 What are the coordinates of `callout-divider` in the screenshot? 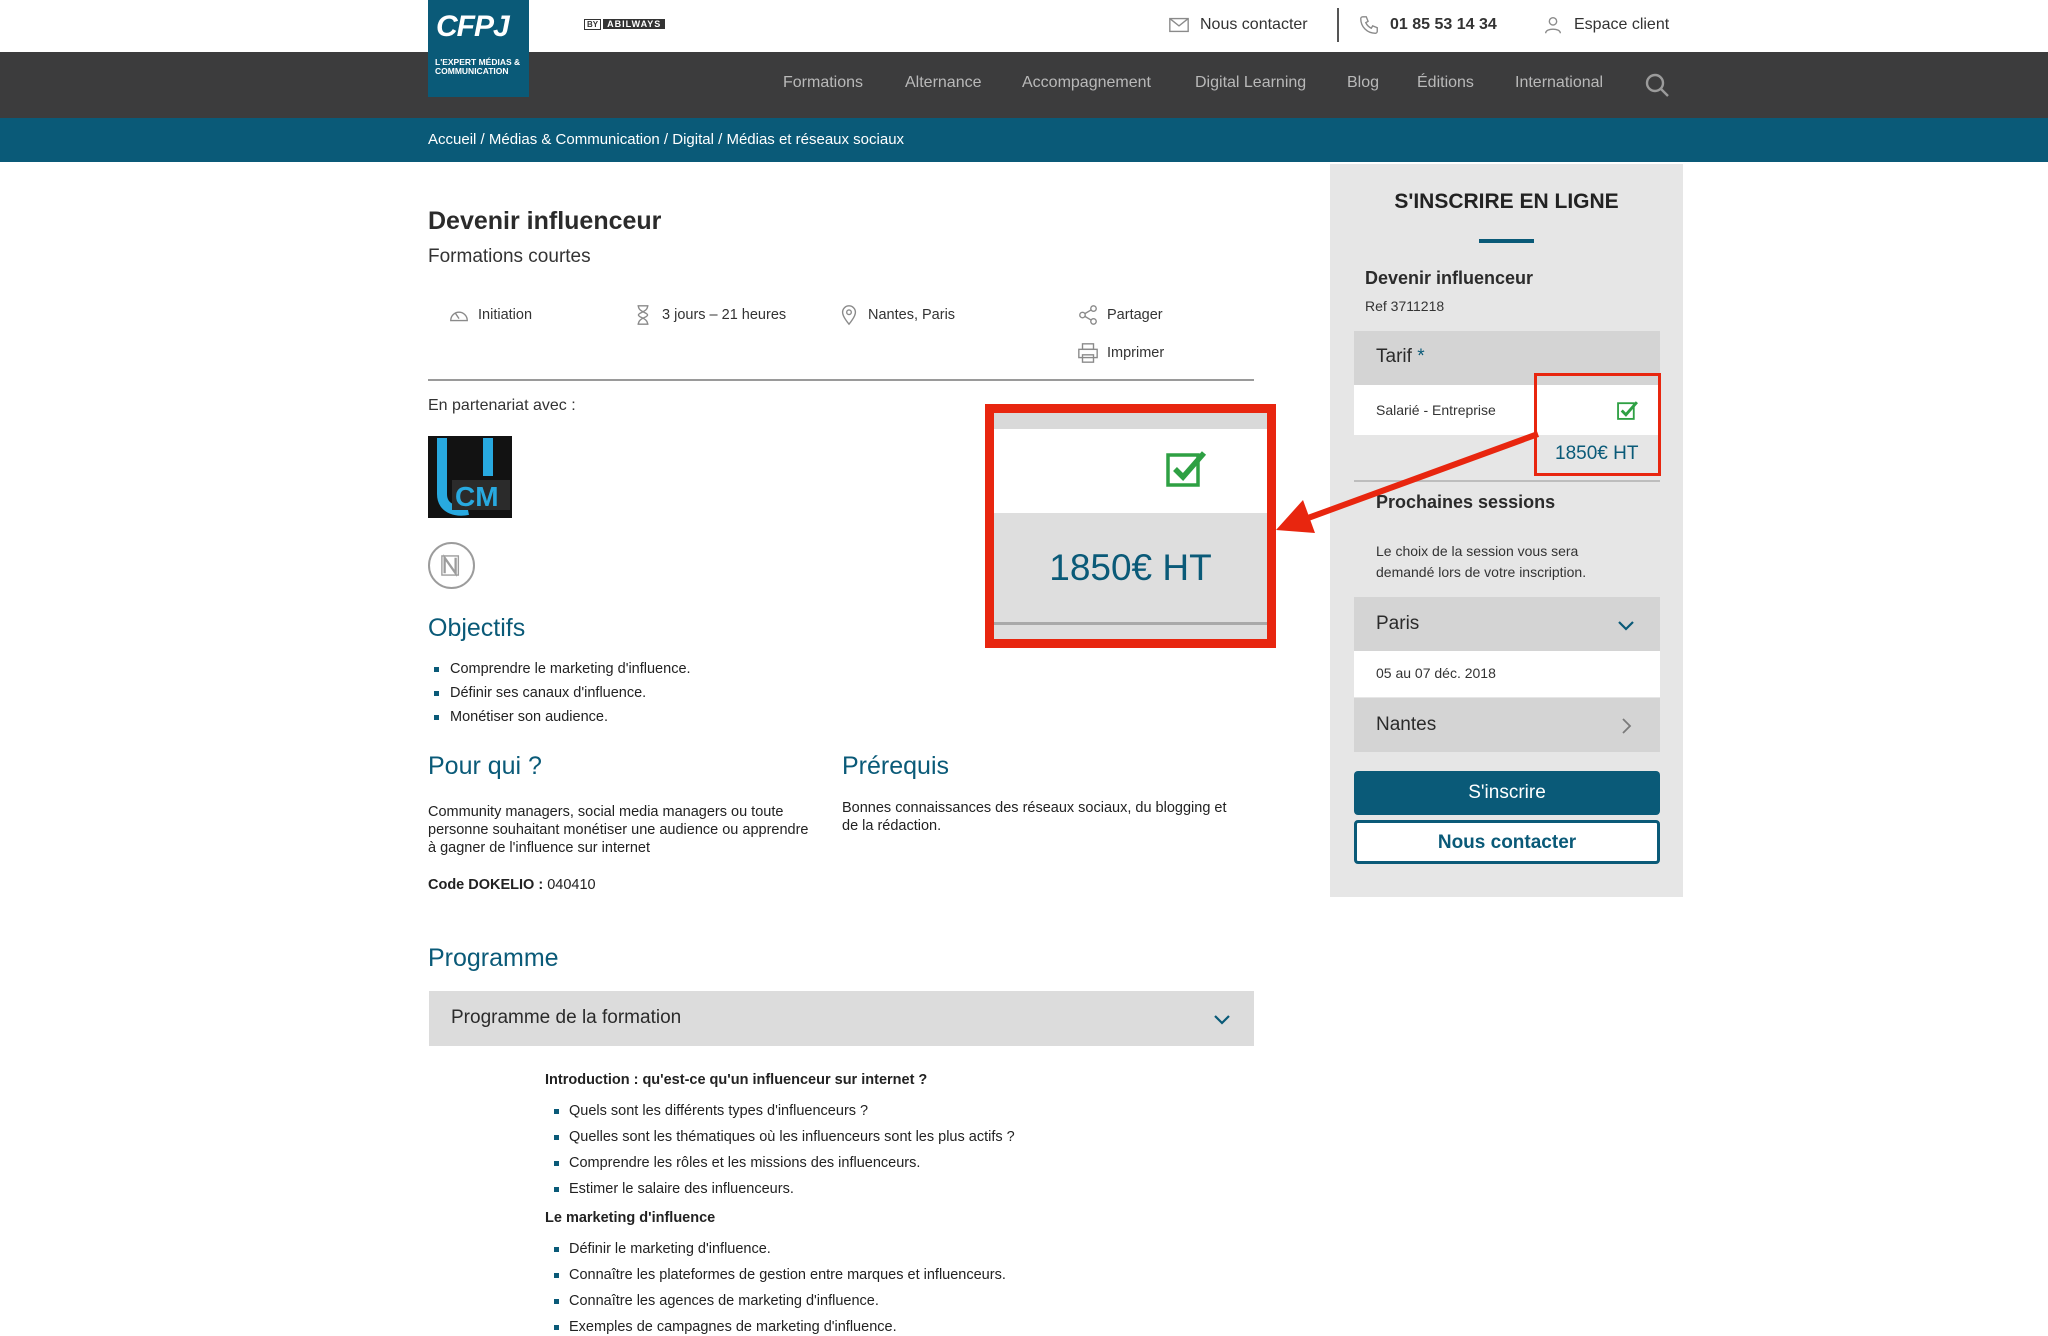 It's located at (1130, 623).